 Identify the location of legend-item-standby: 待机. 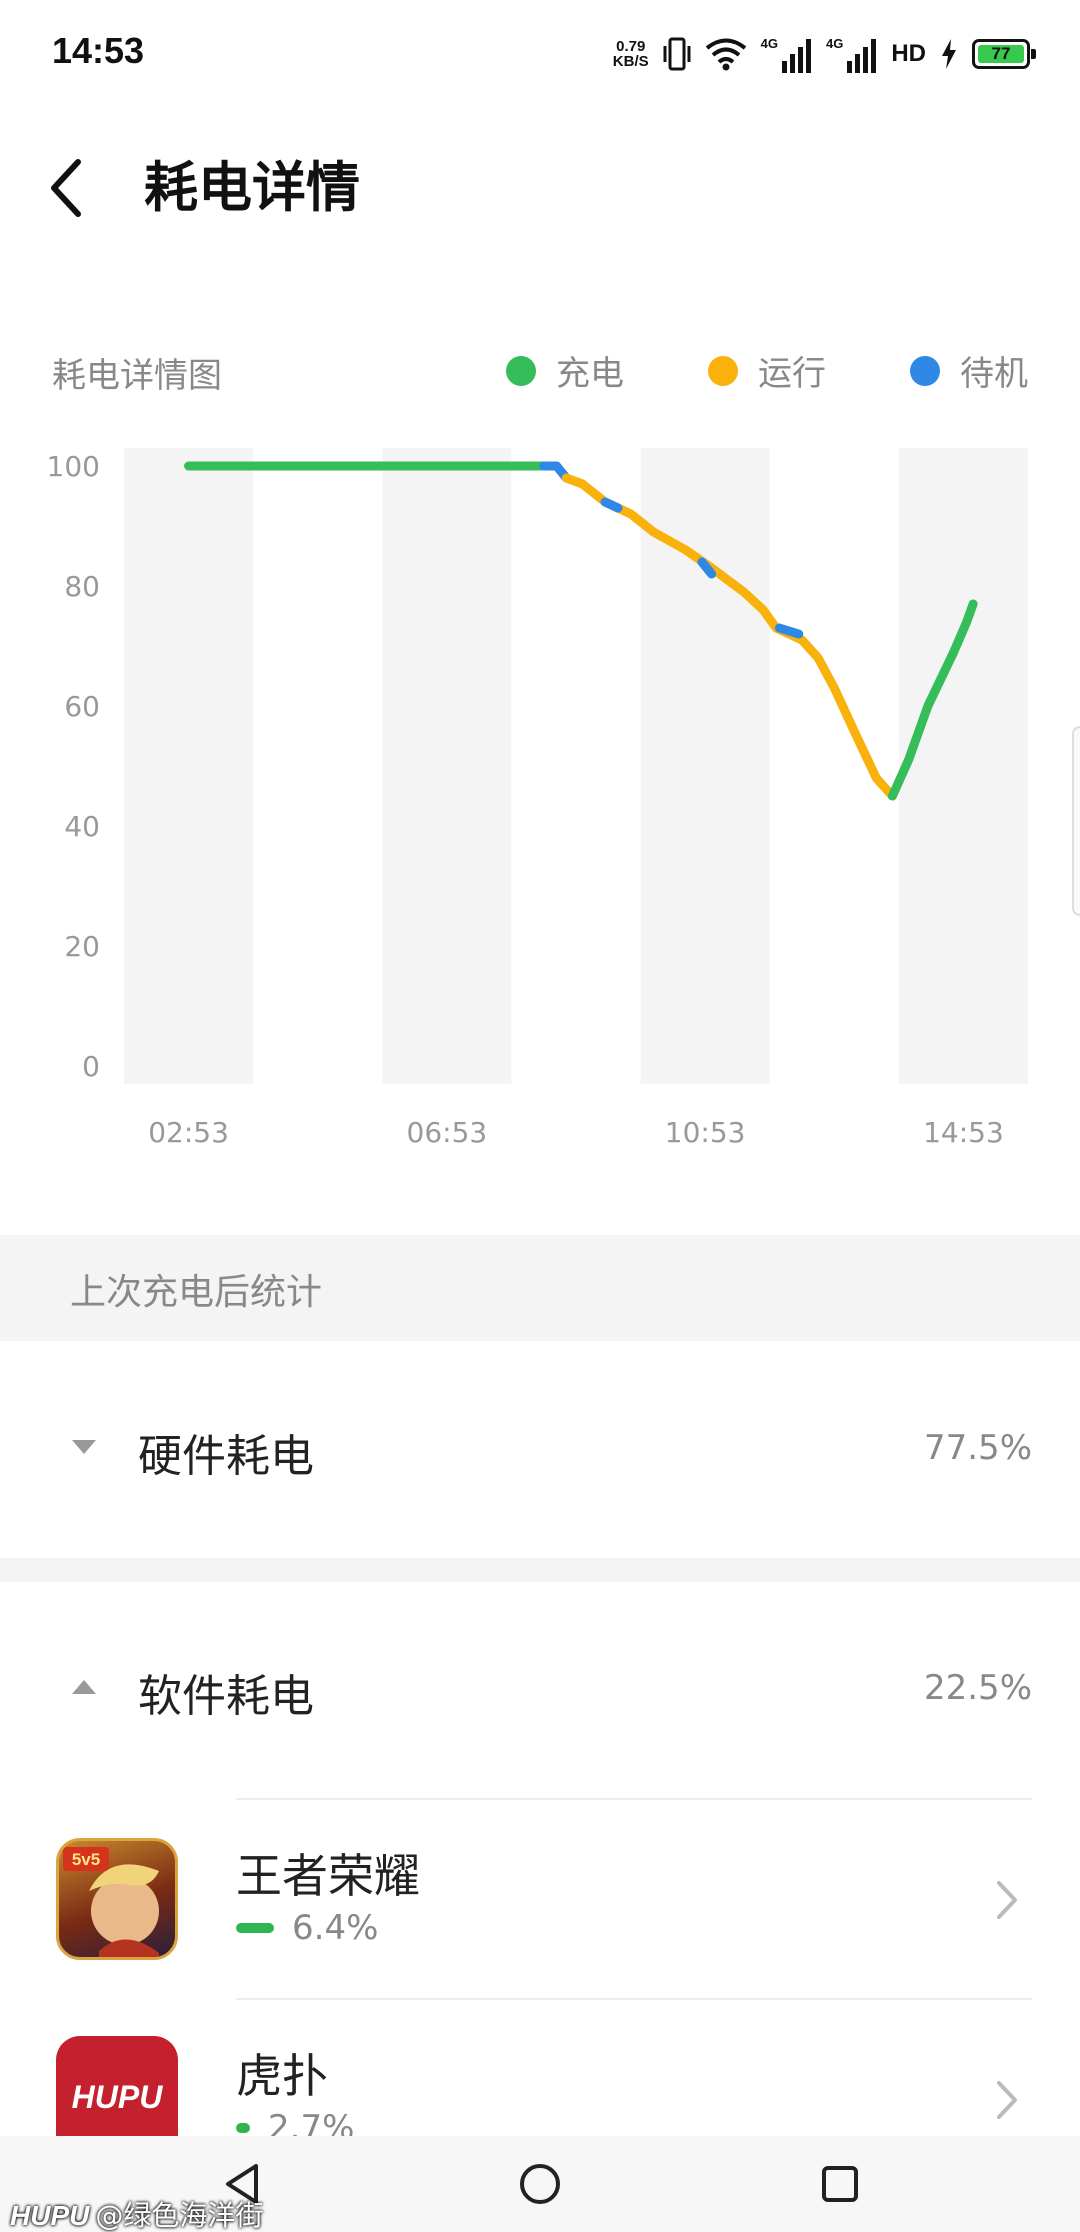
(969, 370).